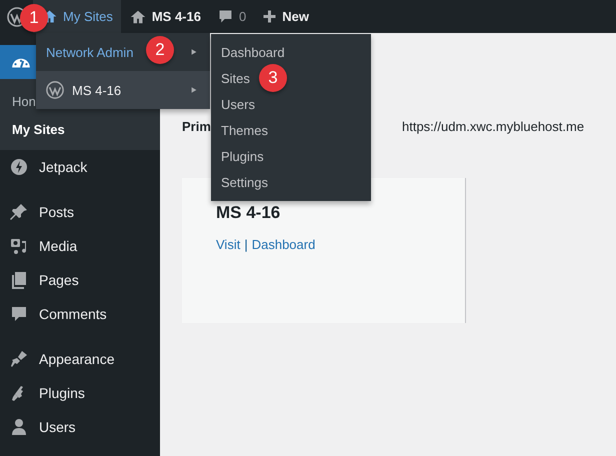 The width and height of the screenshot is (616, 456). Describe the element at coordinates (249, 213) in the screenshot. I see `site-title: MS 4-16` at that location.